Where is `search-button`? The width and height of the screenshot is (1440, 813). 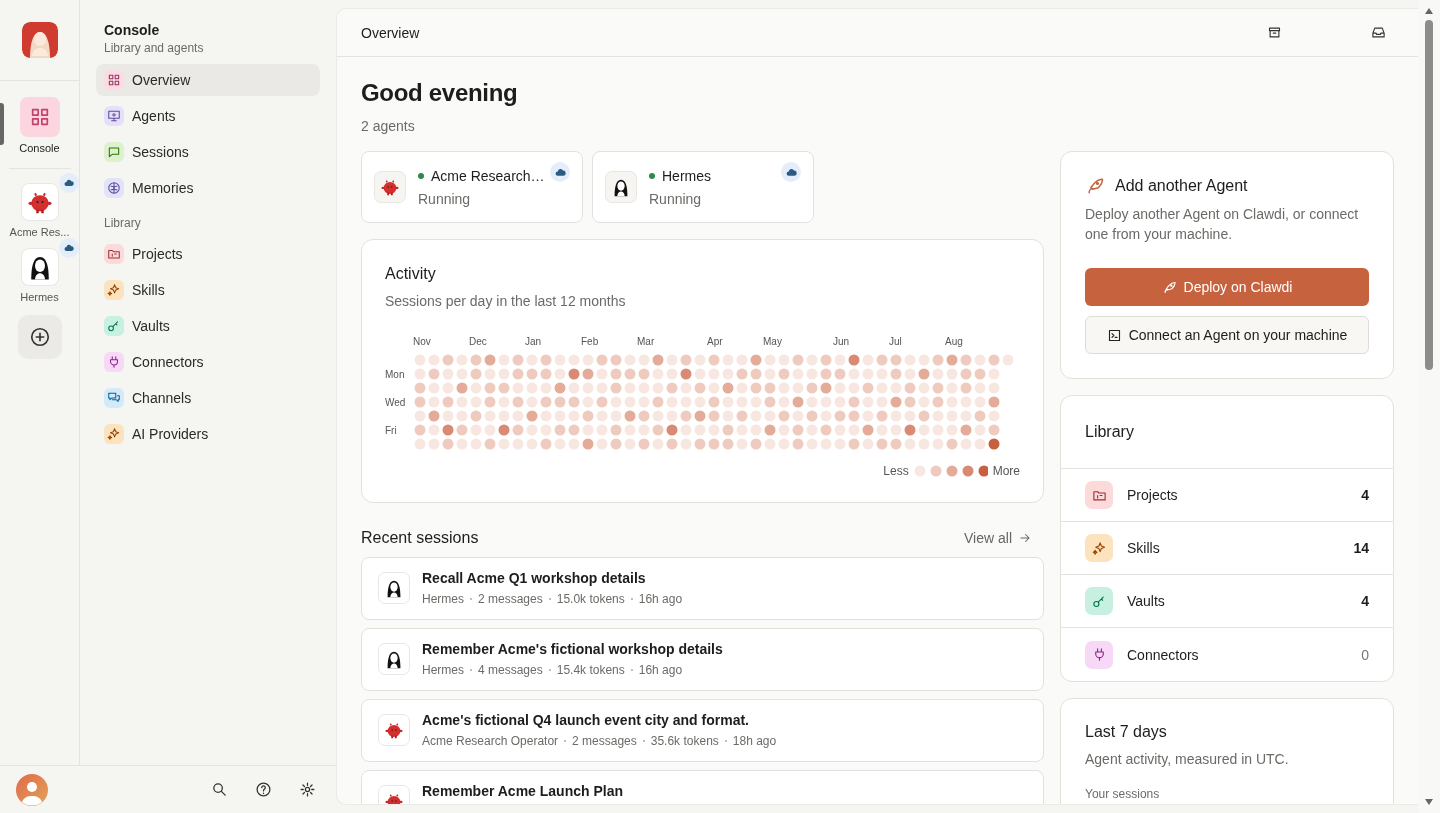
search-button is located at coordinates (219, 789).